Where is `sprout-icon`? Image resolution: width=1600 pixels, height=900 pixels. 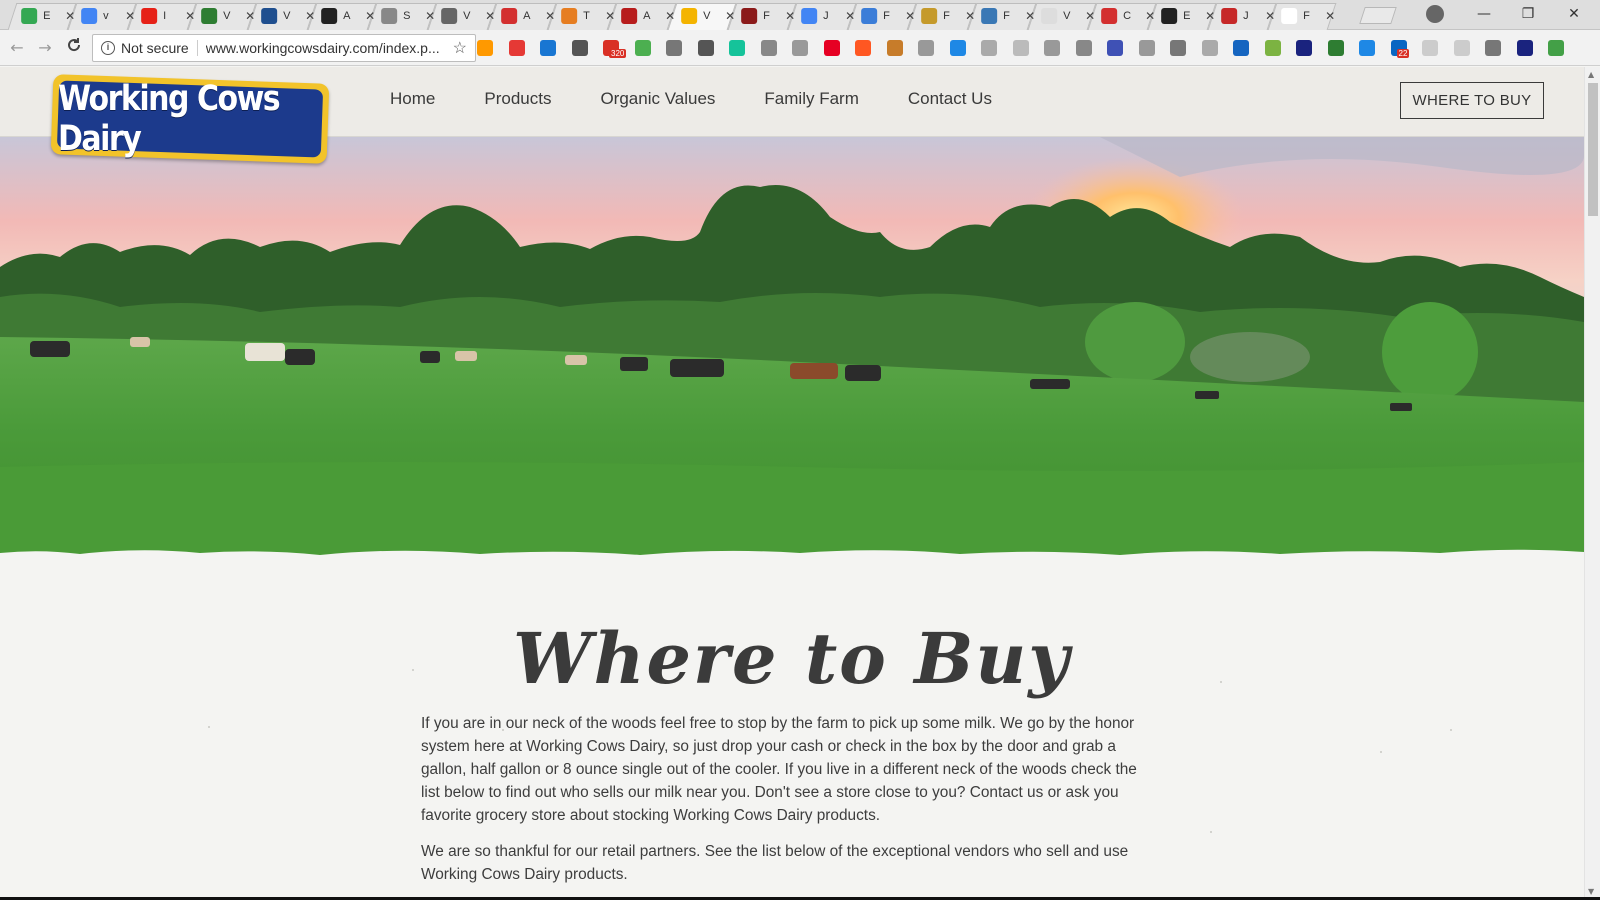
sprout-icon is located at coordinates (1272, 48).